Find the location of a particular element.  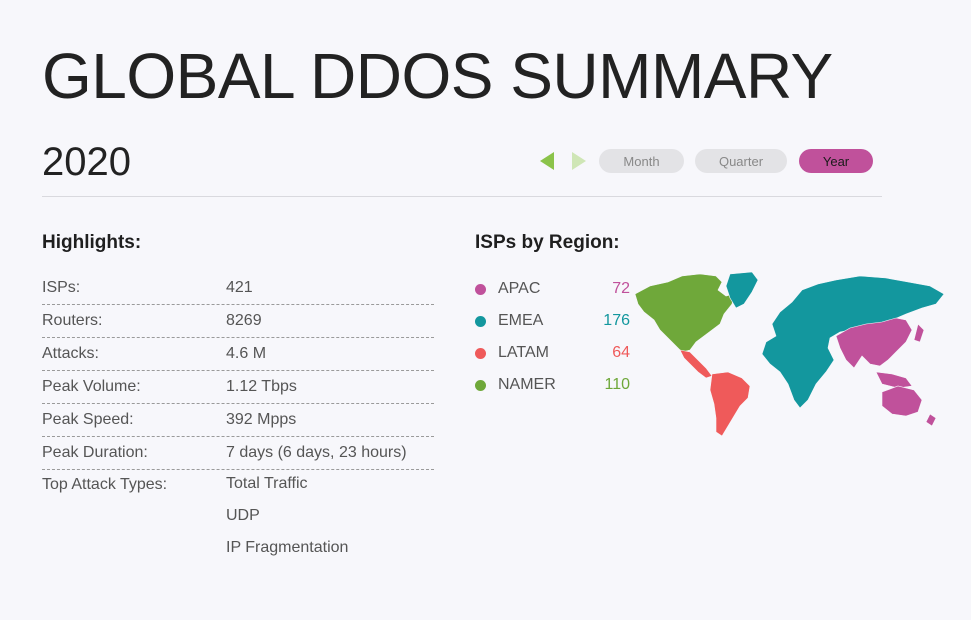

apac-dot-icon is located at coordinates (480, 289).